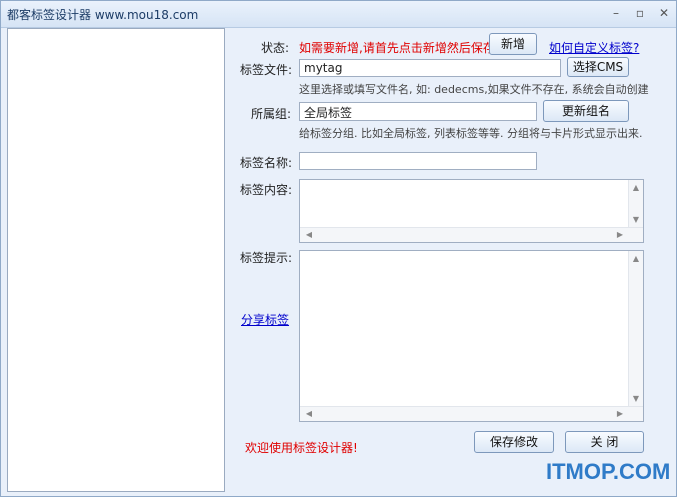 The height and width of the screenshot is (497, 677). Describe the element at coordinates (594, 47) in the screenshot. I see `help-link: 如何自定义标签?` at that location.